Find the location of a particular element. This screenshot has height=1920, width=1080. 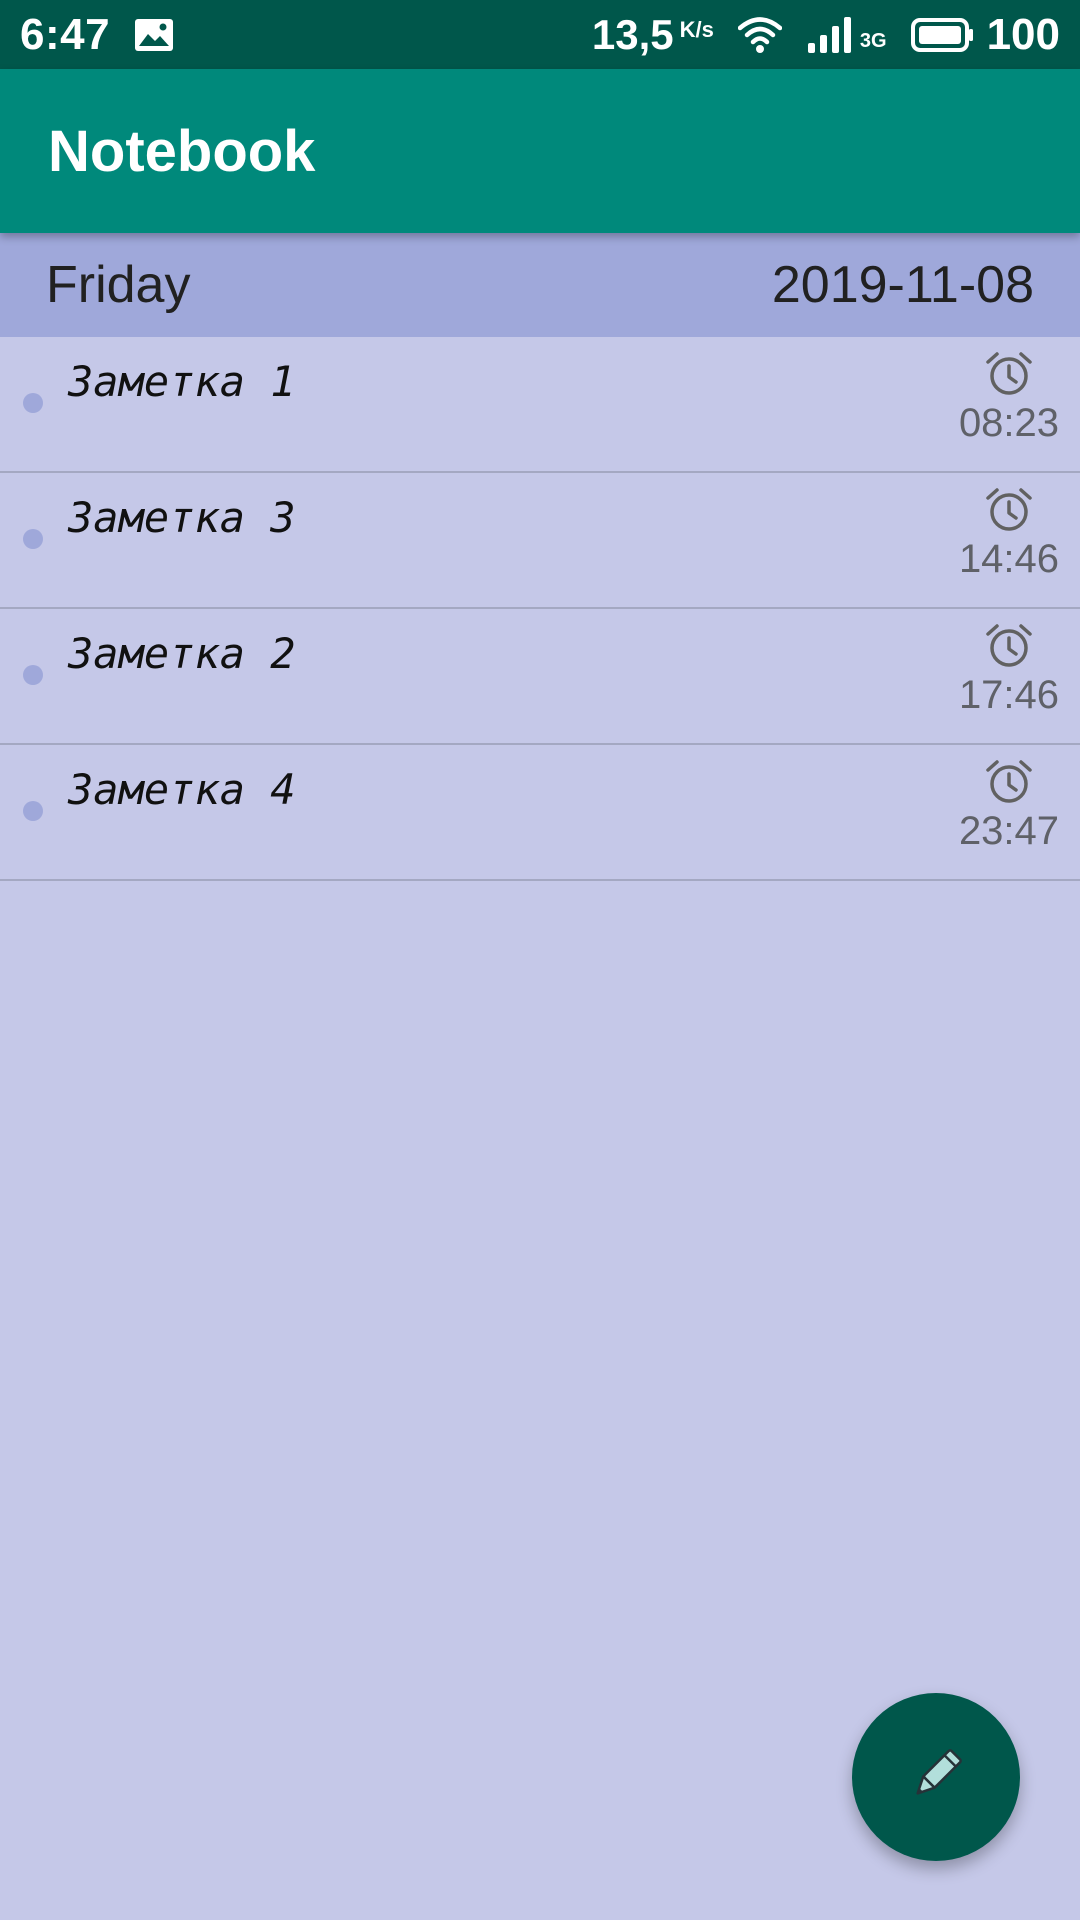

app-bar: Notebook is located at coordinates (540, 151).